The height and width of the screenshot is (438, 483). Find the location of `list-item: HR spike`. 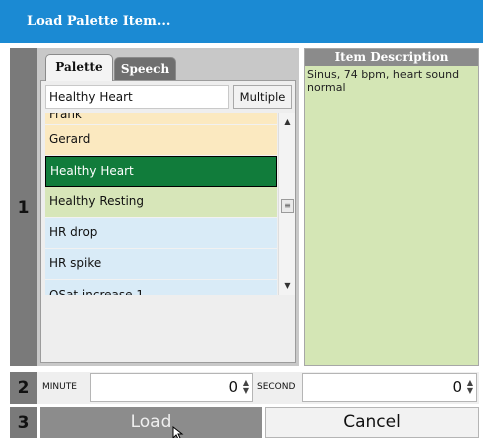

list-item: HR spike is located at coordinates (161, 264).